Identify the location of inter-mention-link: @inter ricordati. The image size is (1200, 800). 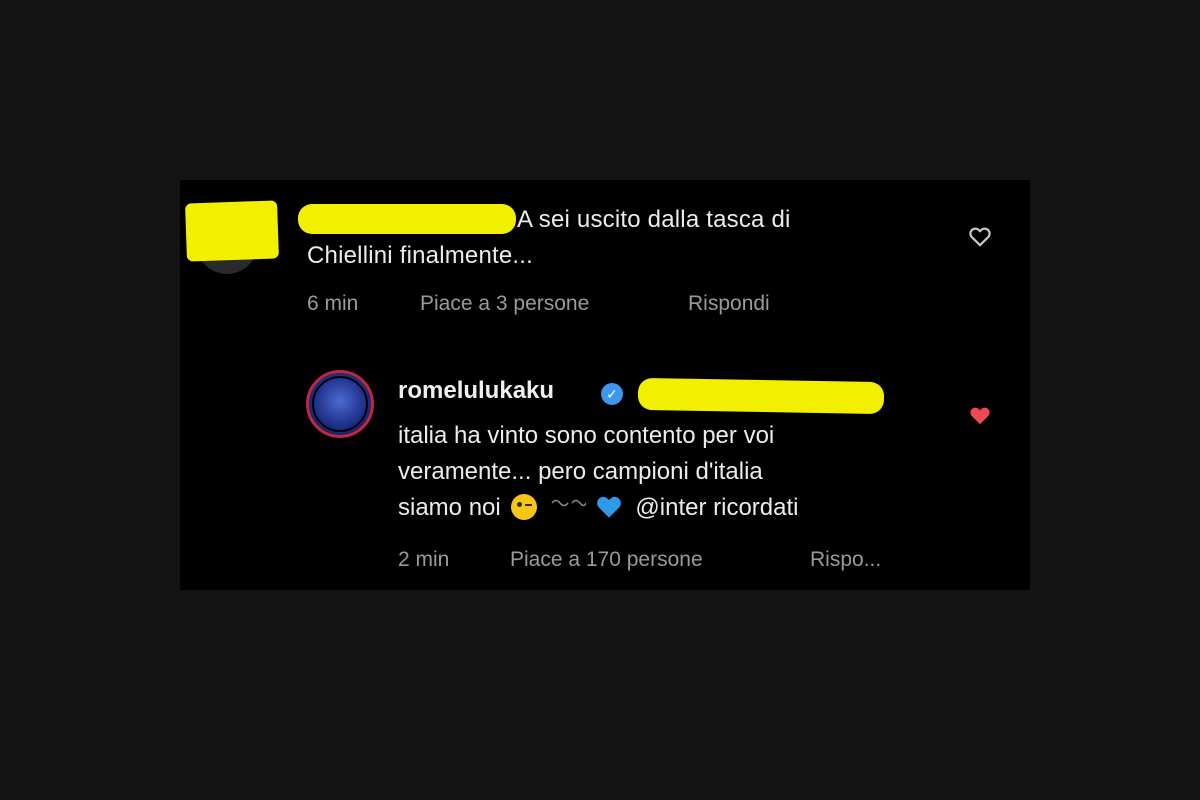
(716, 507).